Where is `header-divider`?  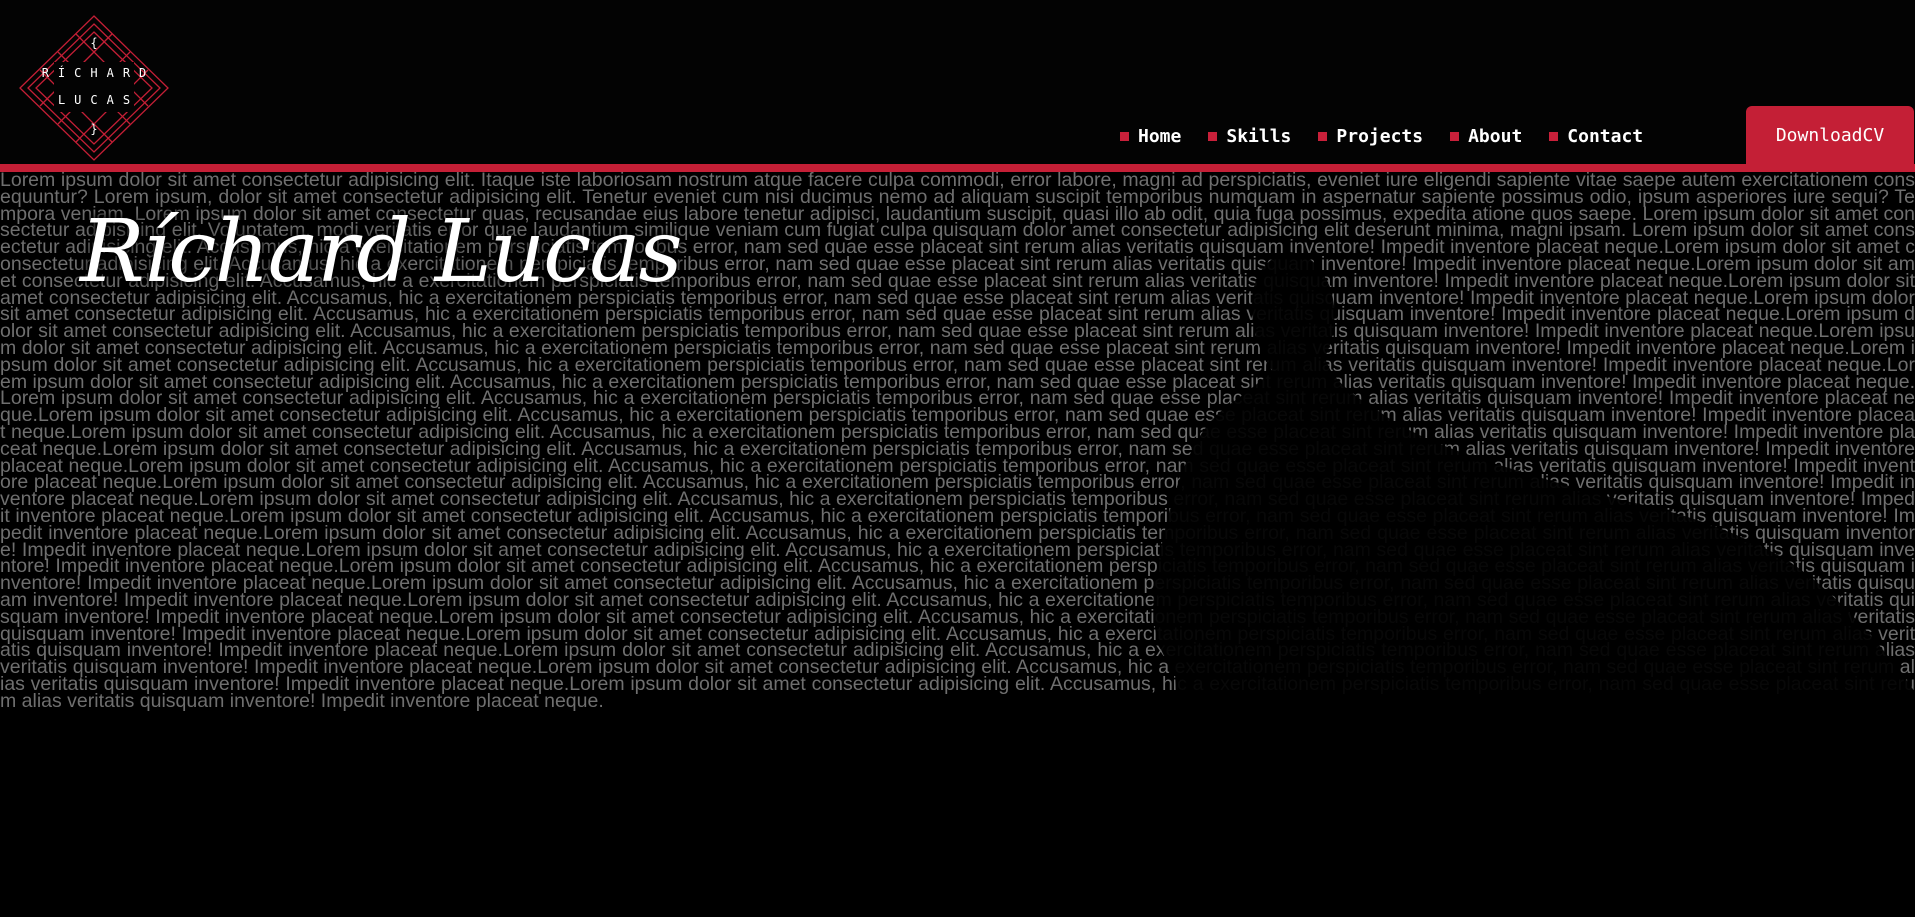
header-divider is located at coordinates (957, 168).